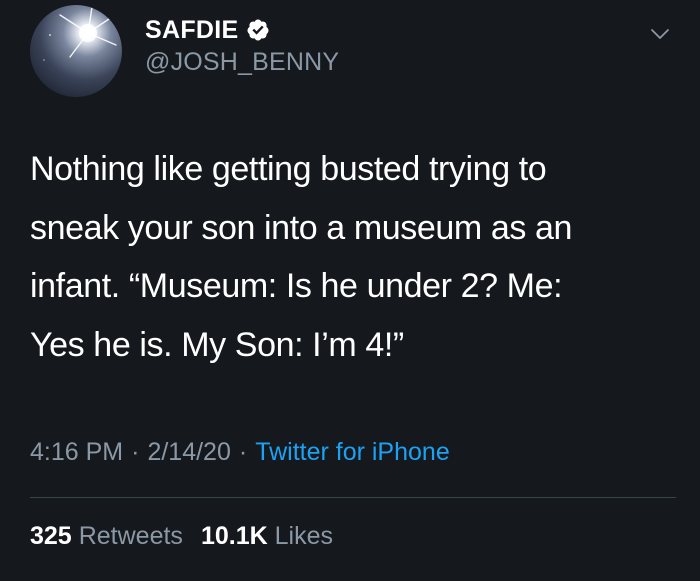 The width and height of the screenshot is (700, 581). I want to click on tweet-meta: 4:16 PM · 2/14/20 · Twitter for iPhone, so click(240, 452).